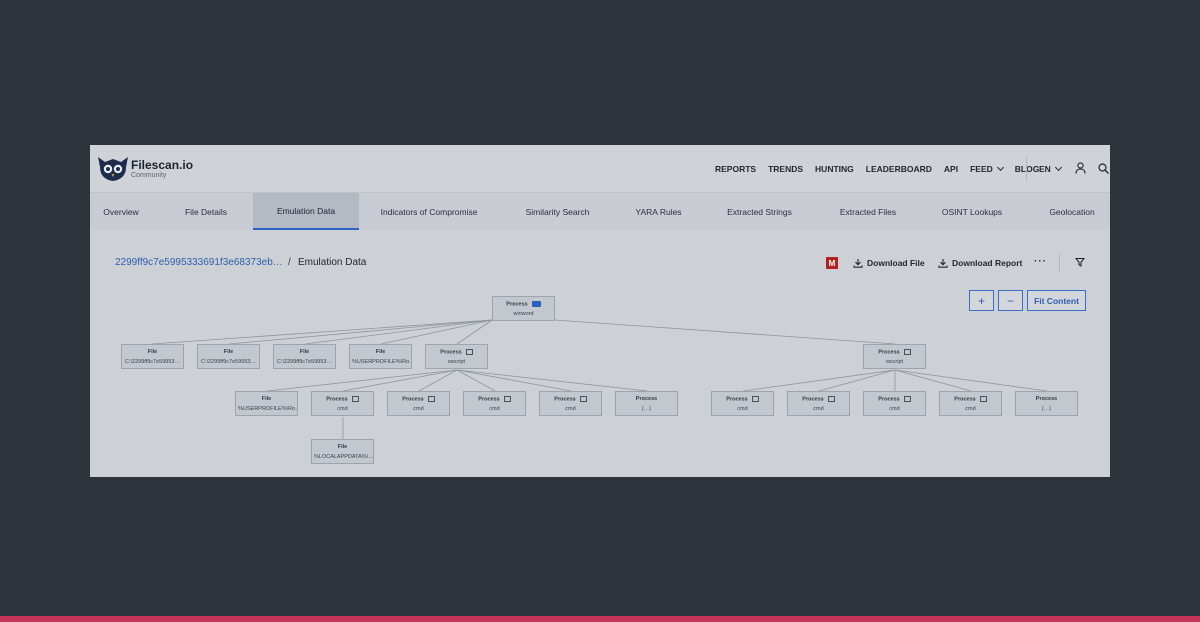 The height and width of the screenshot is (622, 1200). I want to click on language-selector: EN, so click(1050, 168).